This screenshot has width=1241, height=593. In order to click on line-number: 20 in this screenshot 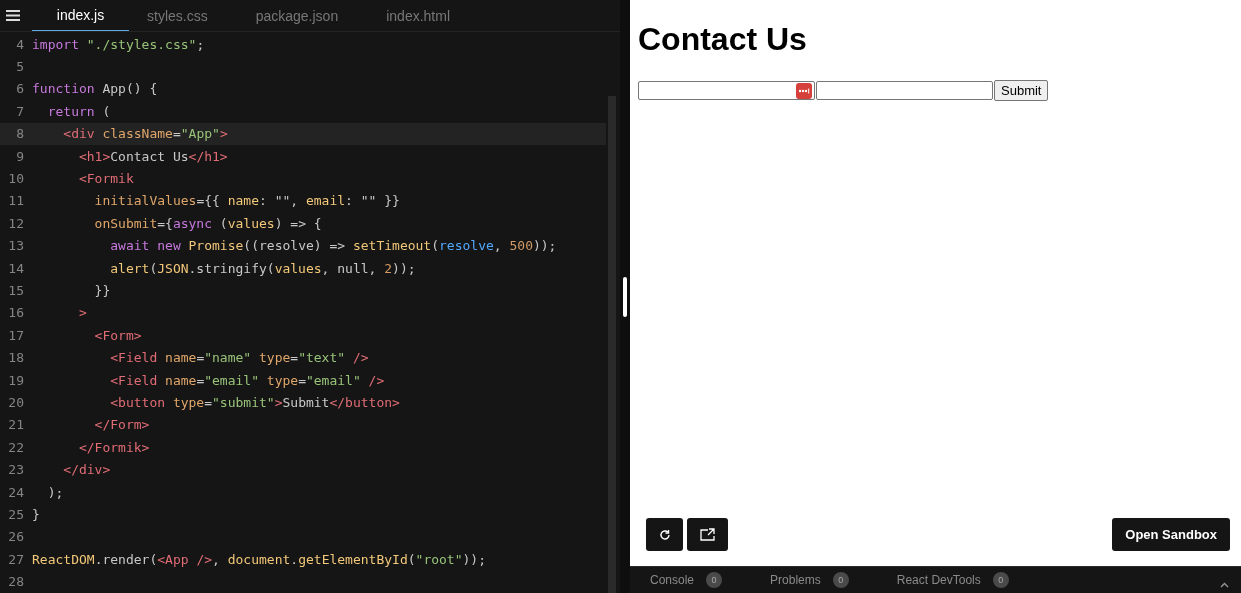, I will do `click(16, 402)`.